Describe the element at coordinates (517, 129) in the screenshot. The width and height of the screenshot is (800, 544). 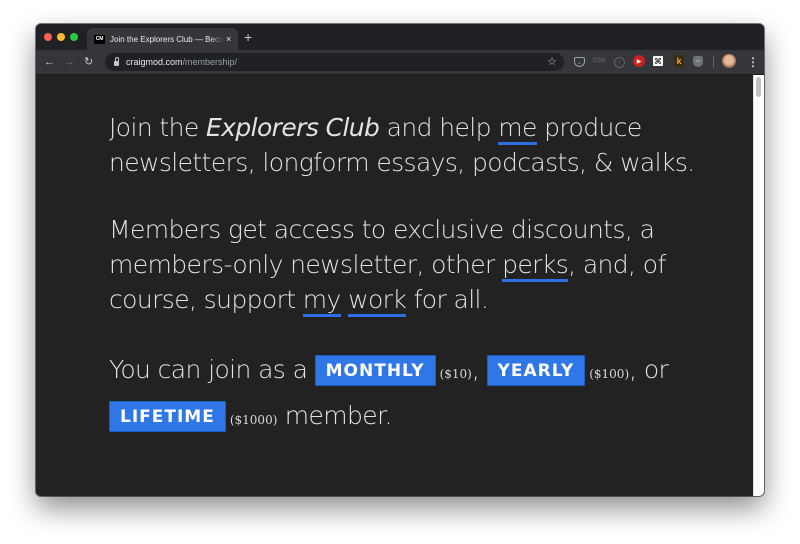
I see `me-link: me` at that location.